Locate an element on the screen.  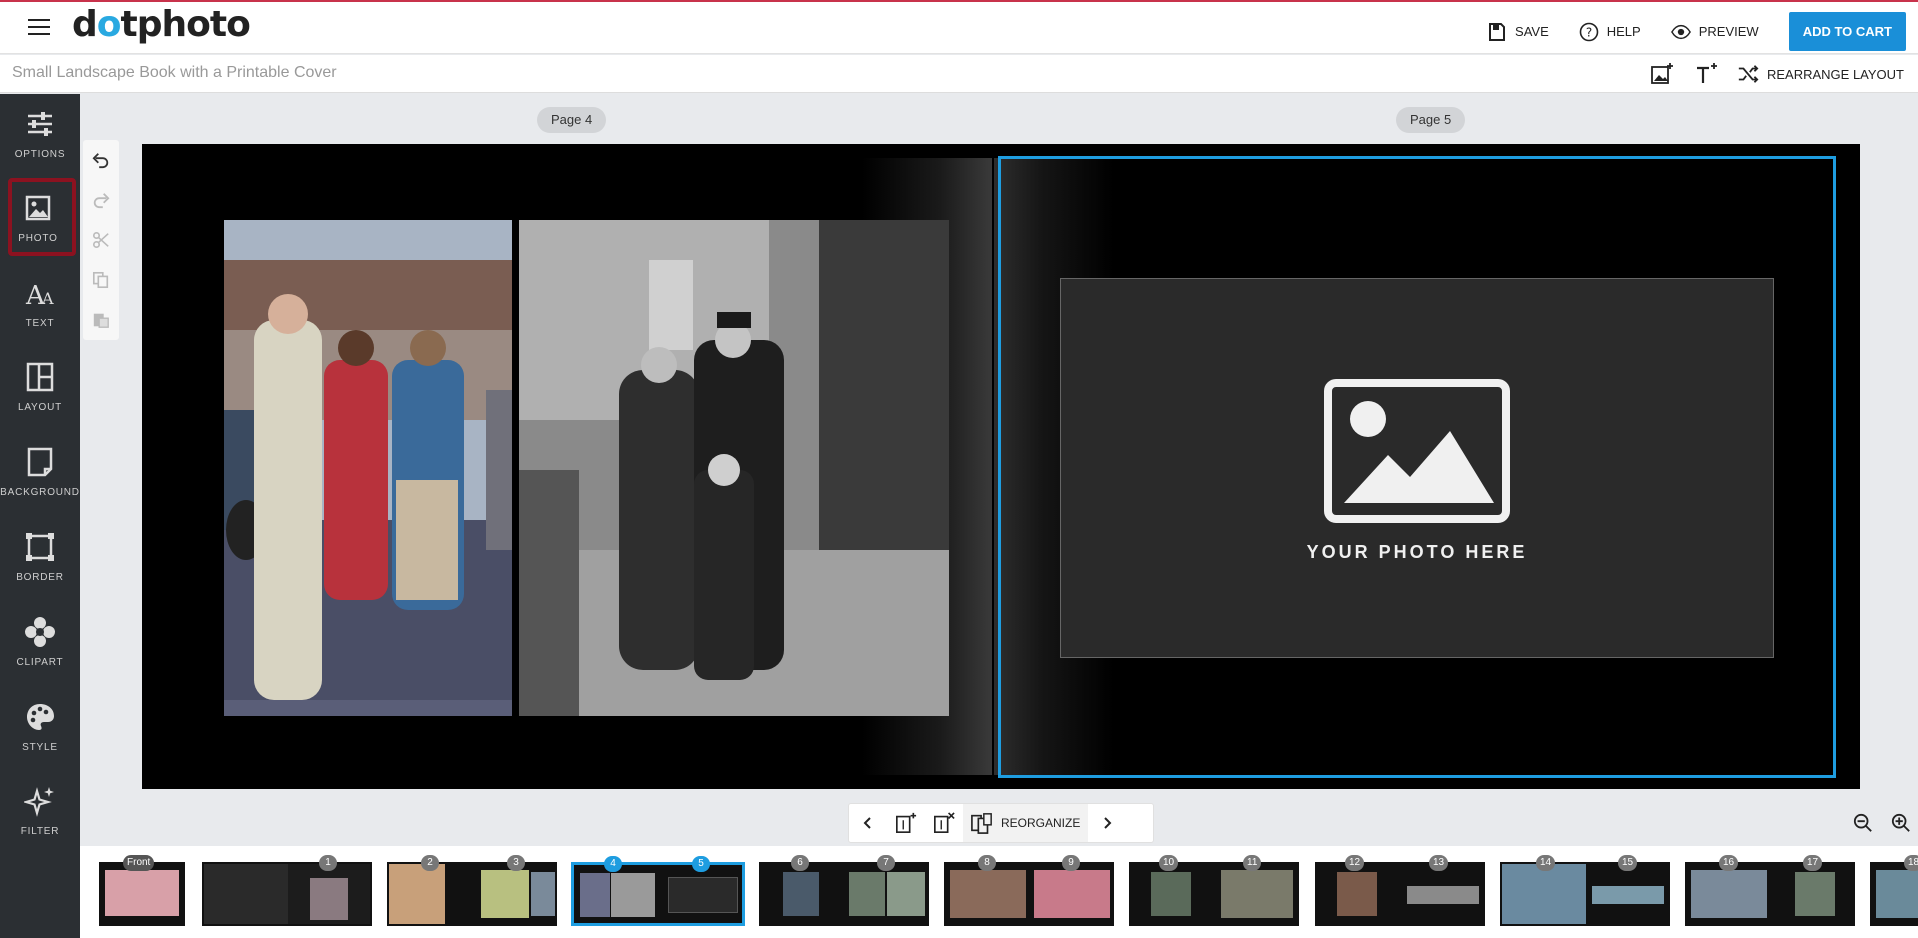
text-size-icon: AA is located at coordinates (39, 296).